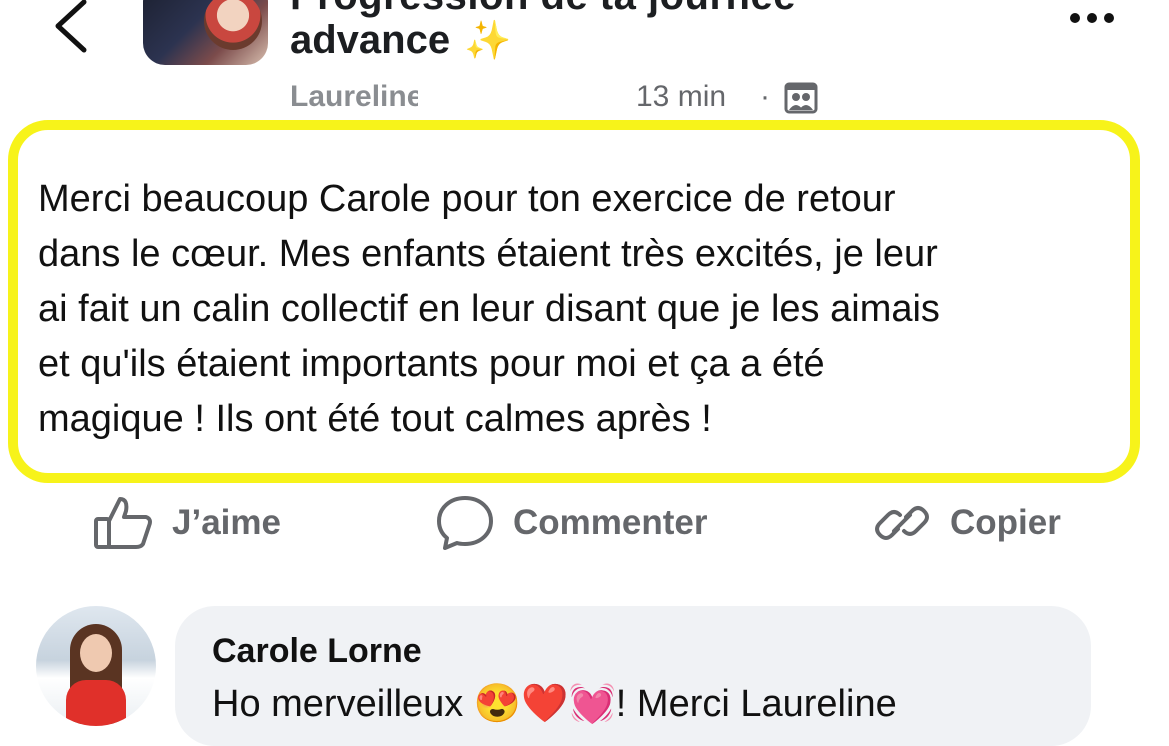 The image size is (1169, 746). Describe the element at coordinates (96, 703) in the screenshot. I see `avatar-photo-top` at that location.